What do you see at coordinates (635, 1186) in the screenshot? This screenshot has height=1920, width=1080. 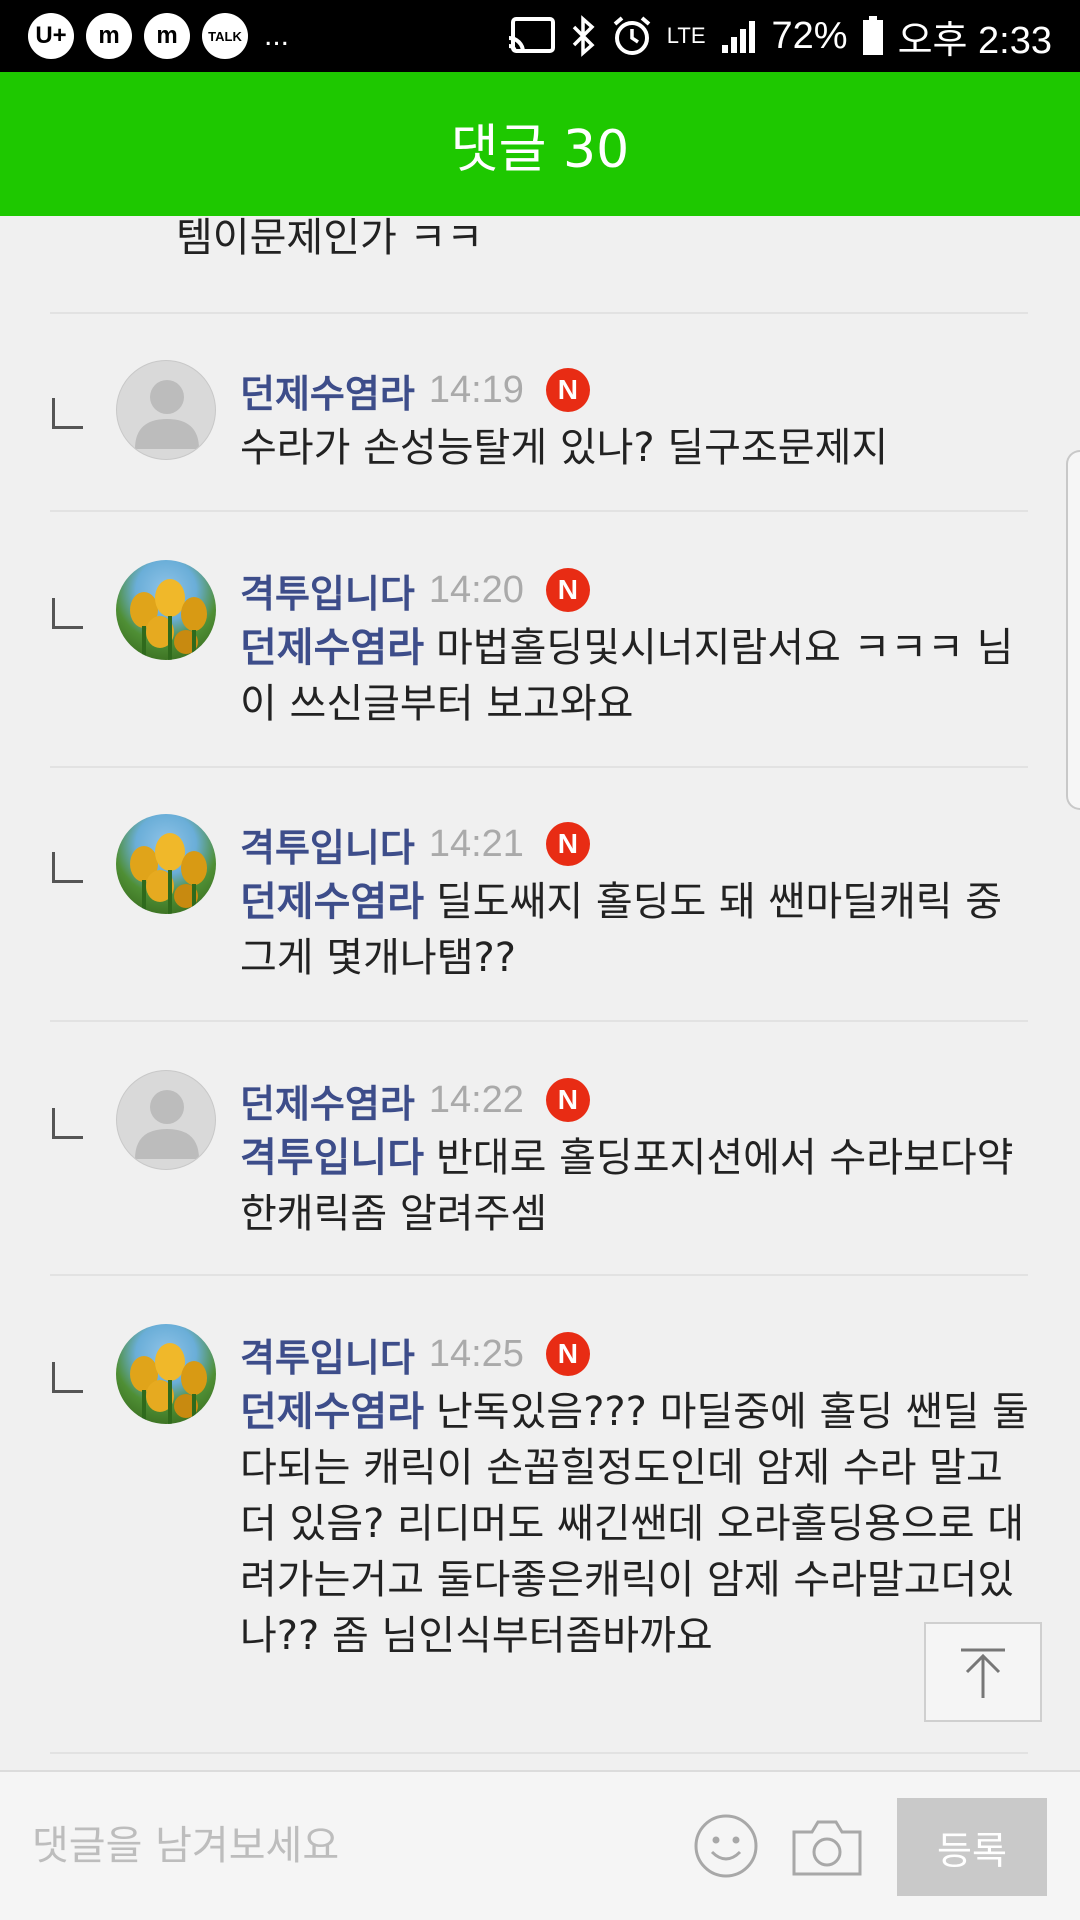 I see `comment-text: 격투입니다 반대로 홀딩포지션에서 수라보다약한캐릭좀 알려주셈` at bounding box center [635, 1186].